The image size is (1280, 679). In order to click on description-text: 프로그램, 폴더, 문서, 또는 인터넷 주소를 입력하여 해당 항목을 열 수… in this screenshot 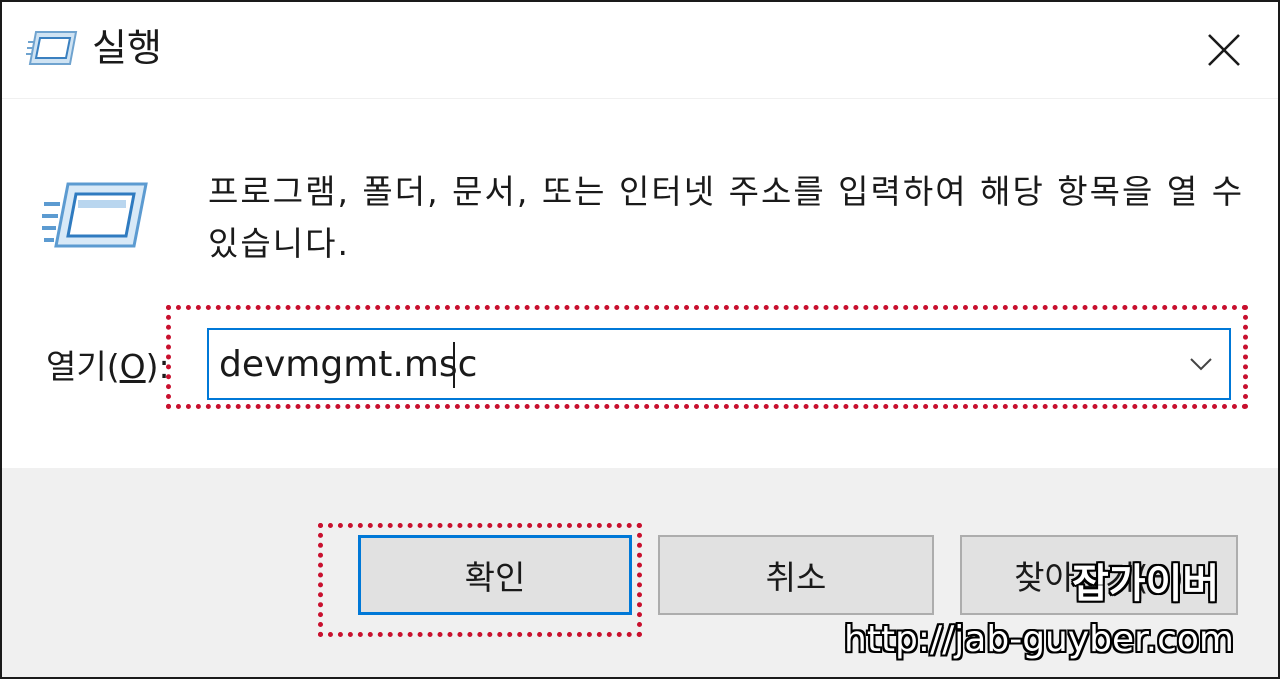, I will do `click(726, 217)`.